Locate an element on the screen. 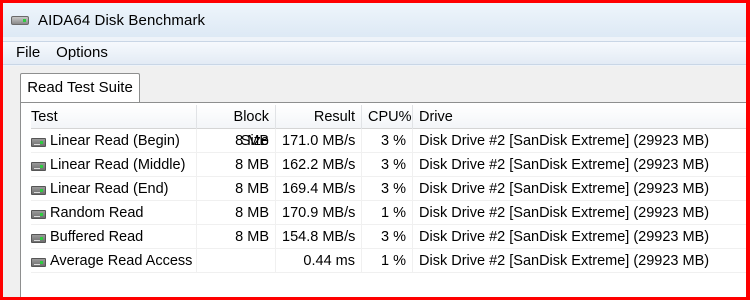  cell-test: Linear Read (Middle) is located at coordinates (114, 164).